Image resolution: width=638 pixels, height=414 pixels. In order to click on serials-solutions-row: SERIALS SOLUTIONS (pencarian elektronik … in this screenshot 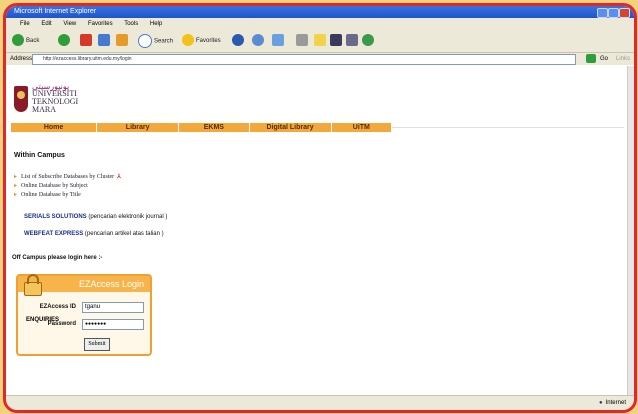, I will do `click(95, 217)`.